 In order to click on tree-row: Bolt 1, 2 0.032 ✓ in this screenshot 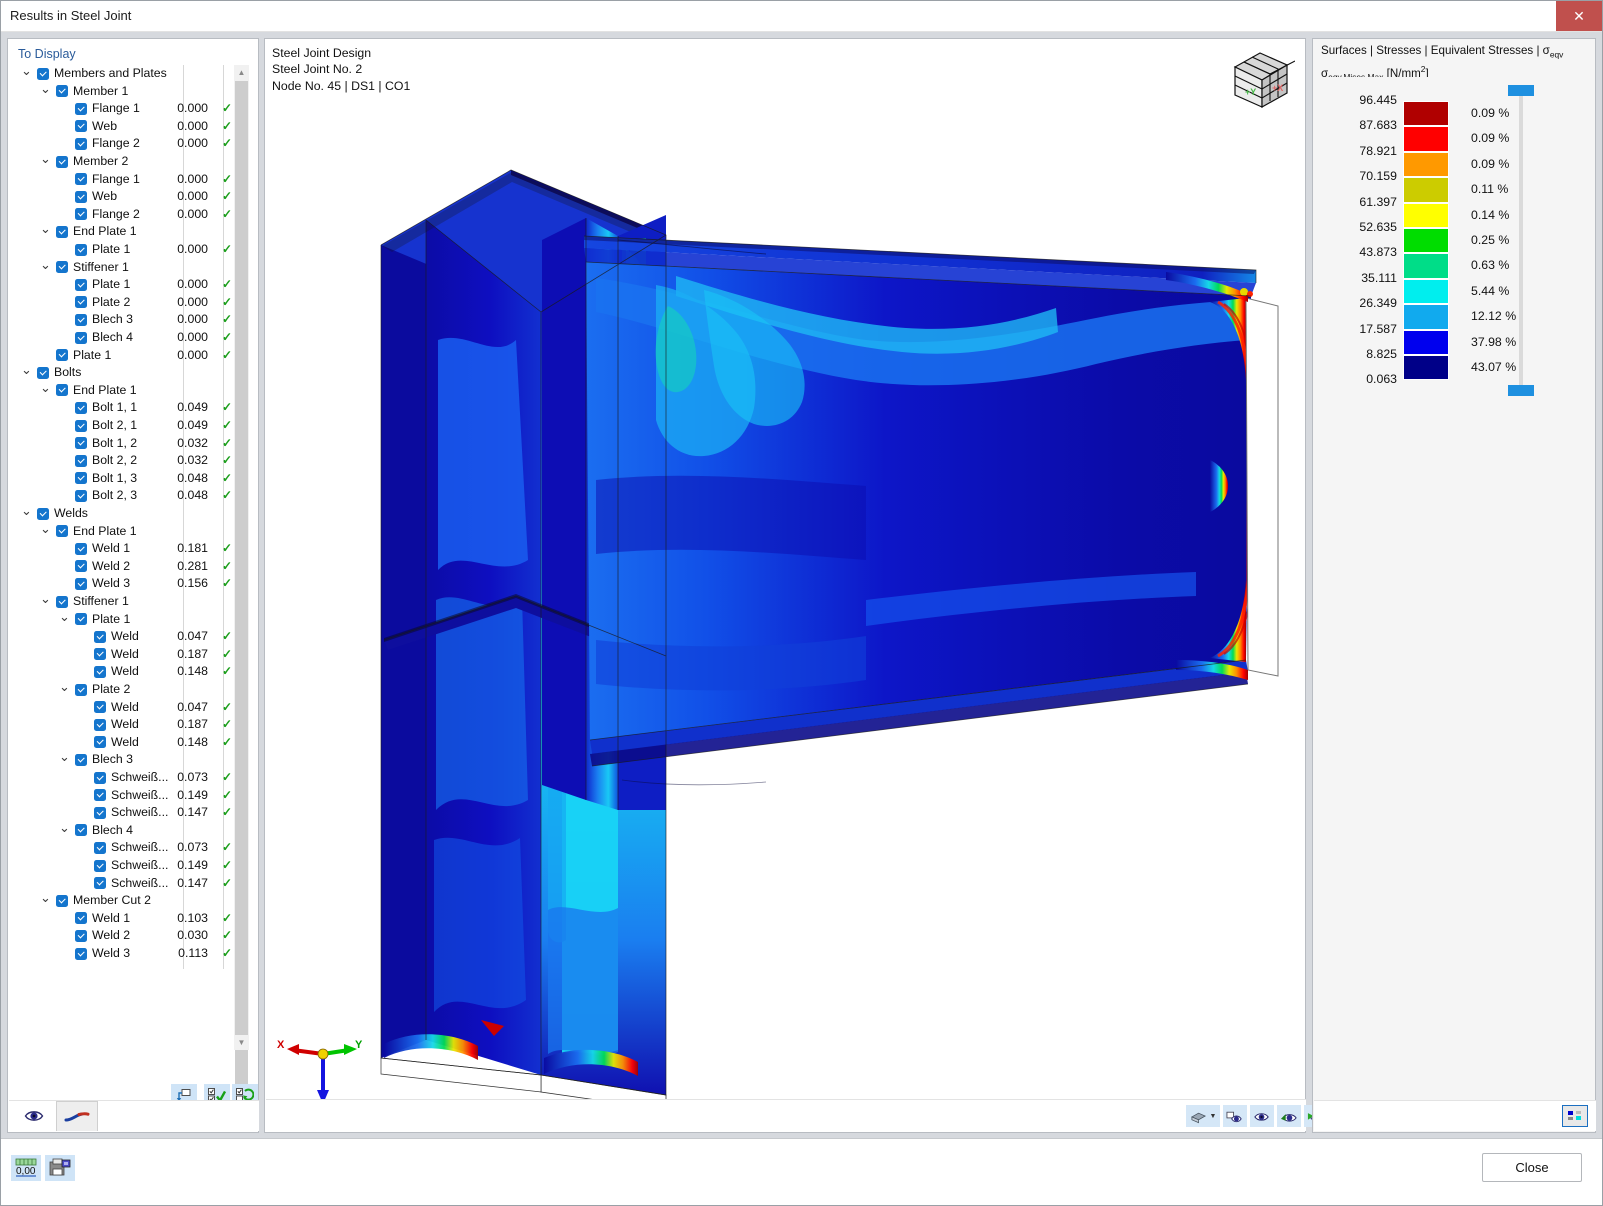, I will do `click(134, 444)`.